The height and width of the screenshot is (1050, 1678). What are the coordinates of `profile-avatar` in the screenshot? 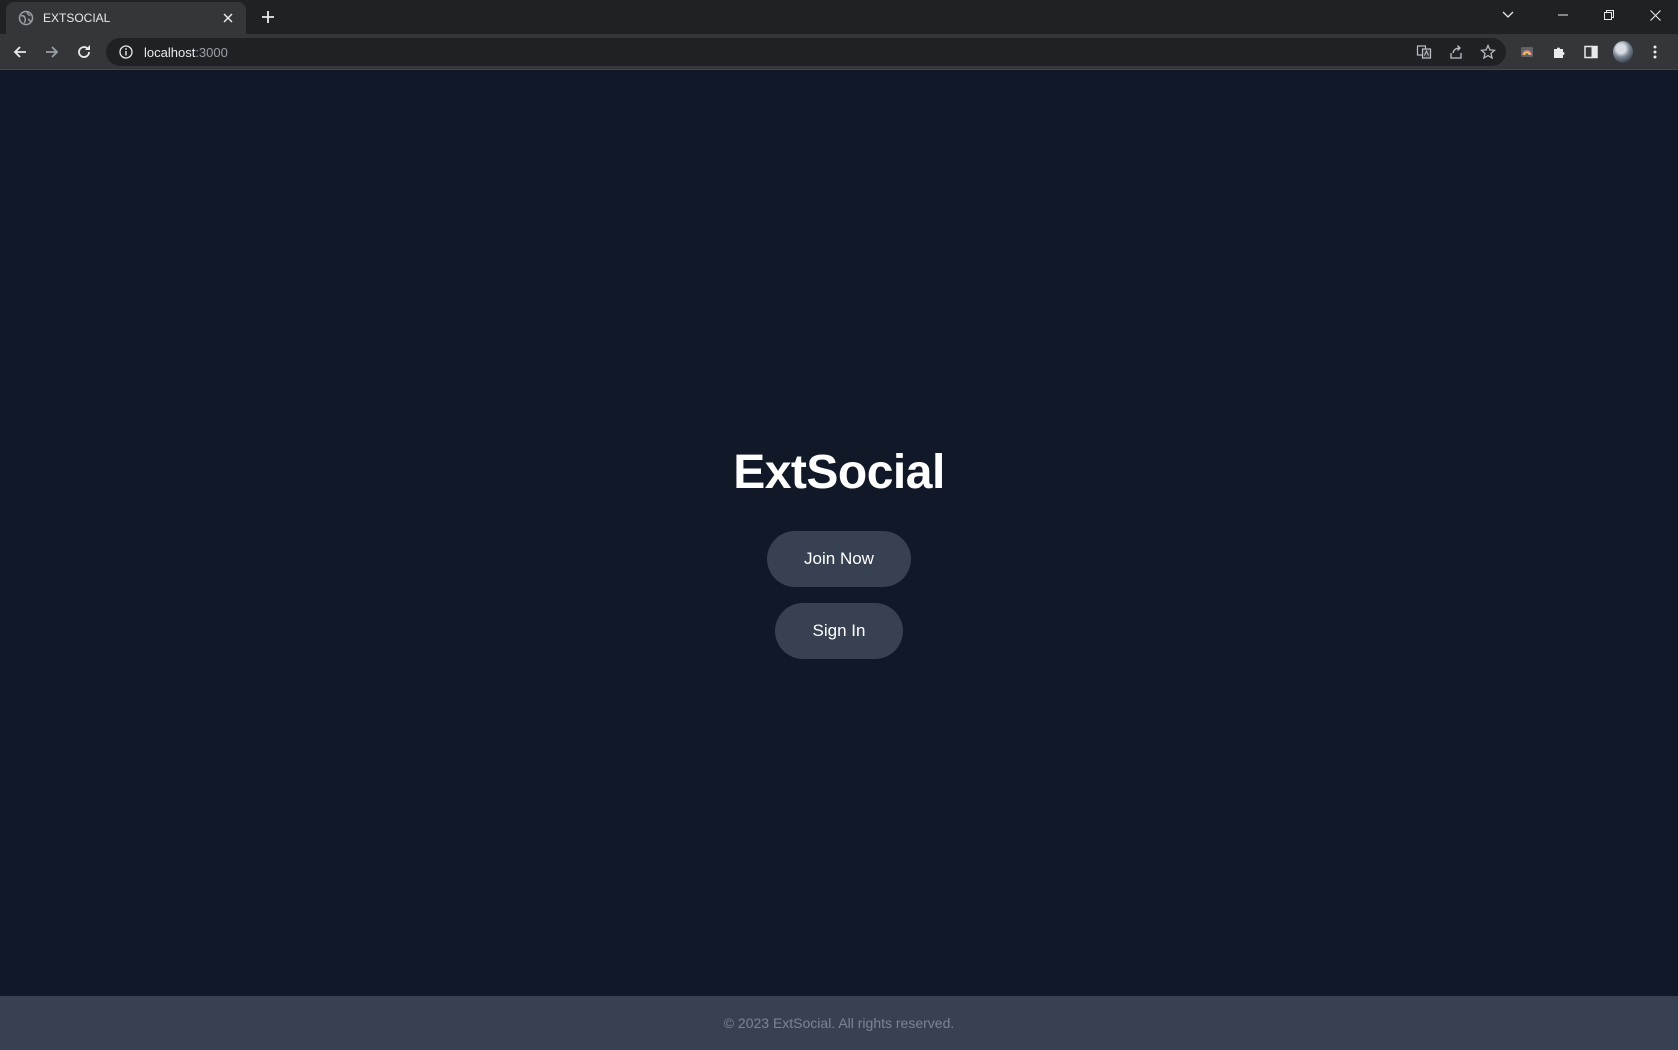 It's located at (1623, 52).